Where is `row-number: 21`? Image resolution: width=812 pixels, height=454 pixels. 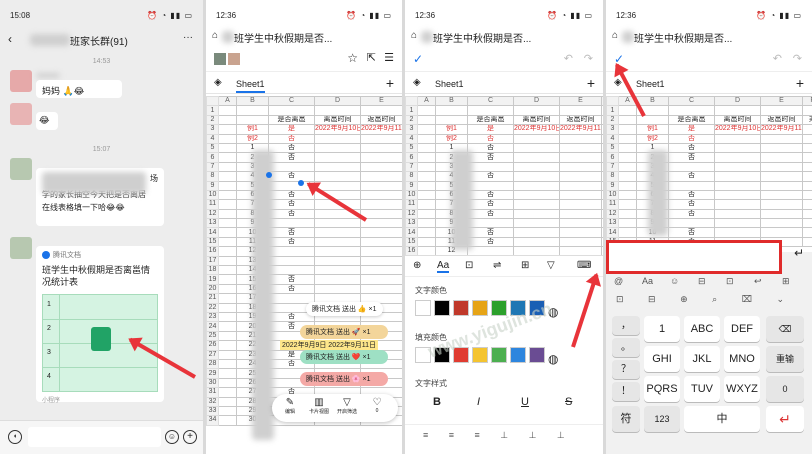 row-number: 21 is located at coordinates (212, 298).